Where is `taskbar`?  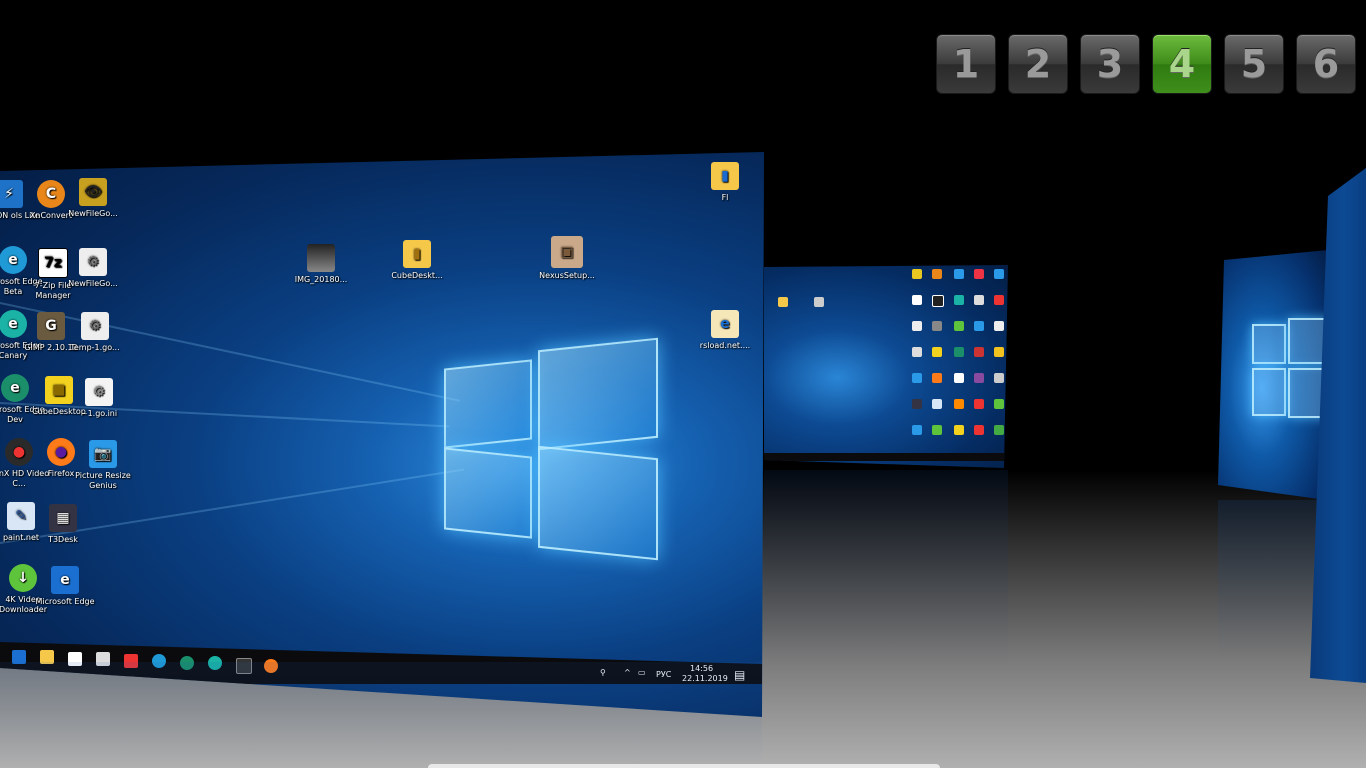 taskbar is located at coordinates (886, 457).